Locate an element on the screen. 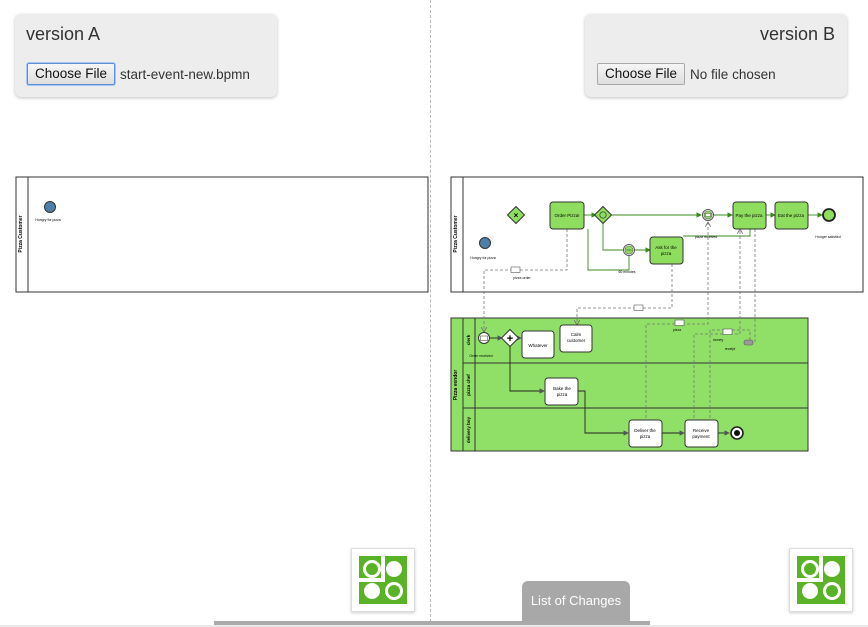 Image resolution: width=868 pixels, height=627 pixels. list-of-changes-tab: List of Changes is located at coordinates (576, 601).